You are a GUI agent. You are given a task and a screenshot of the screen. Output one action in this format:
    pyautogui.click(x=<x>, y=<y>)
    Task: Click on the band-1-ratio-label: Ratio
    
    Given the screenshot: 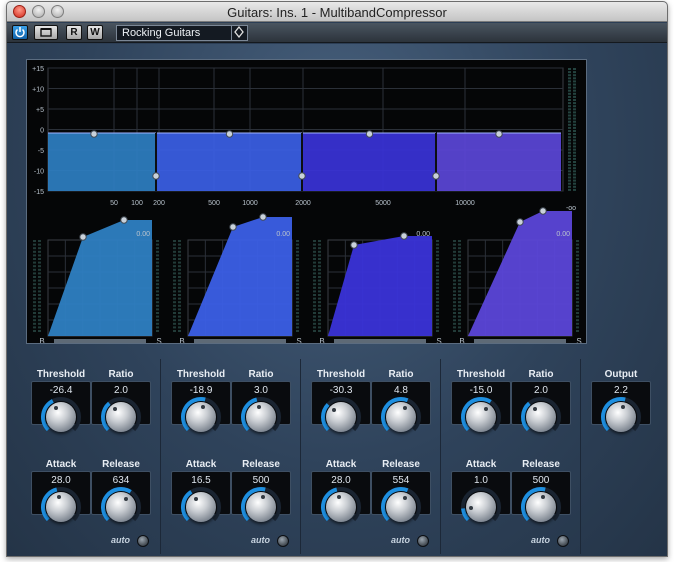 What is the action you would take?
    pyautogui.click(x=121, y=374)
    